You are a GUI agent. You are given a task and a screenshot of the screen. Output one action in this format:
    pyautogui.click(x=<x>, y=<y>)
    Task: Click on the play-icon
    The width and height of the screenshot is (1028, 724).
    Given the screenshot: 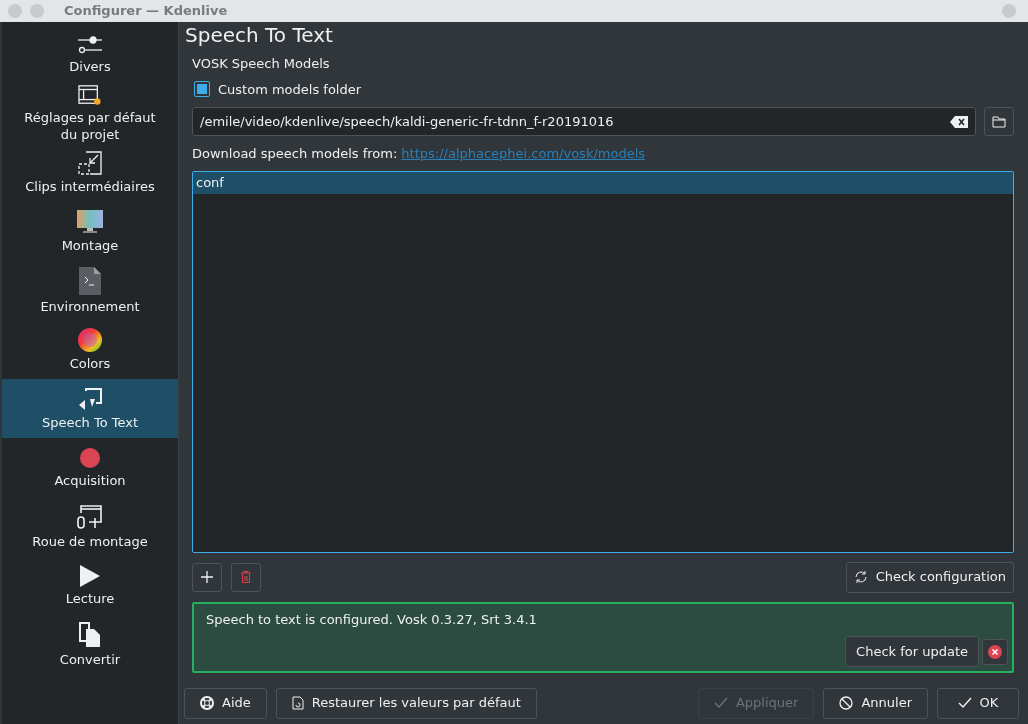 What is the action you would take?
    pyautogui.click(x=90, y=575)
    